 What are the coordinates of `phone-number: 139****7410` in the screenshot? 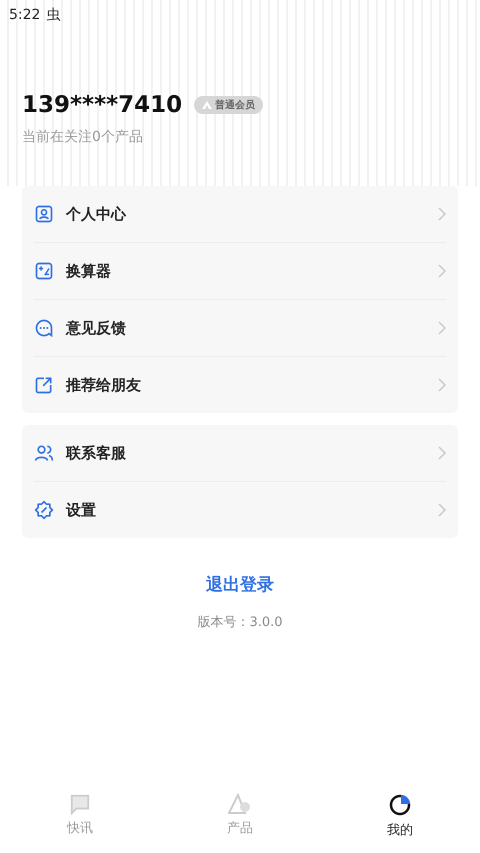 It's located at (102, 105).